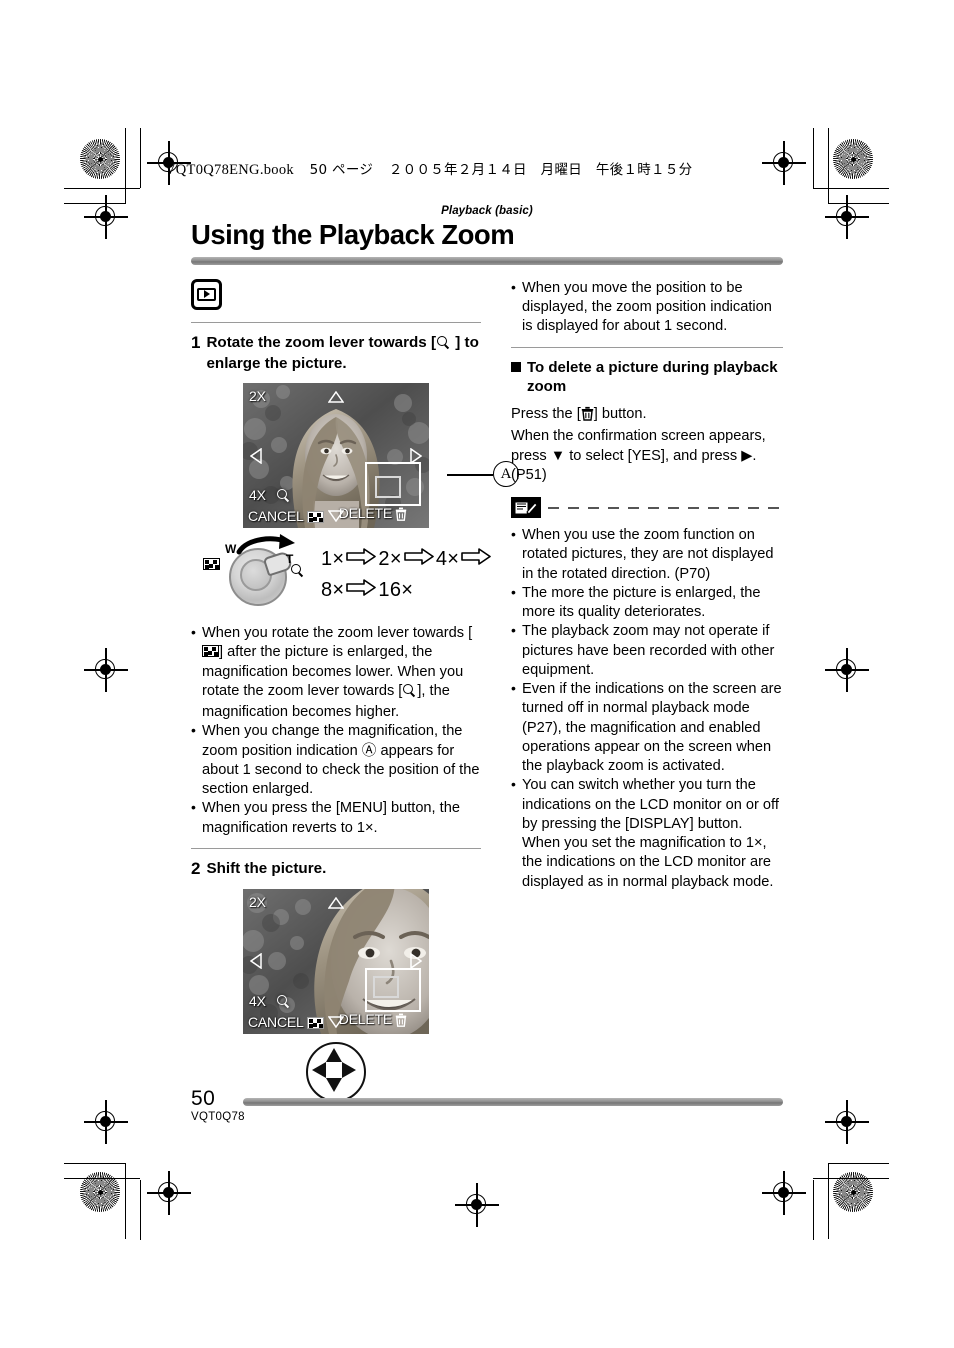 The height and width of the screenshot is (1348, 954). What do you see at coordinates (336, 516) in the screenshot?
I see `lcd1-arrow-down-icon` at bounding box center [336, 516].